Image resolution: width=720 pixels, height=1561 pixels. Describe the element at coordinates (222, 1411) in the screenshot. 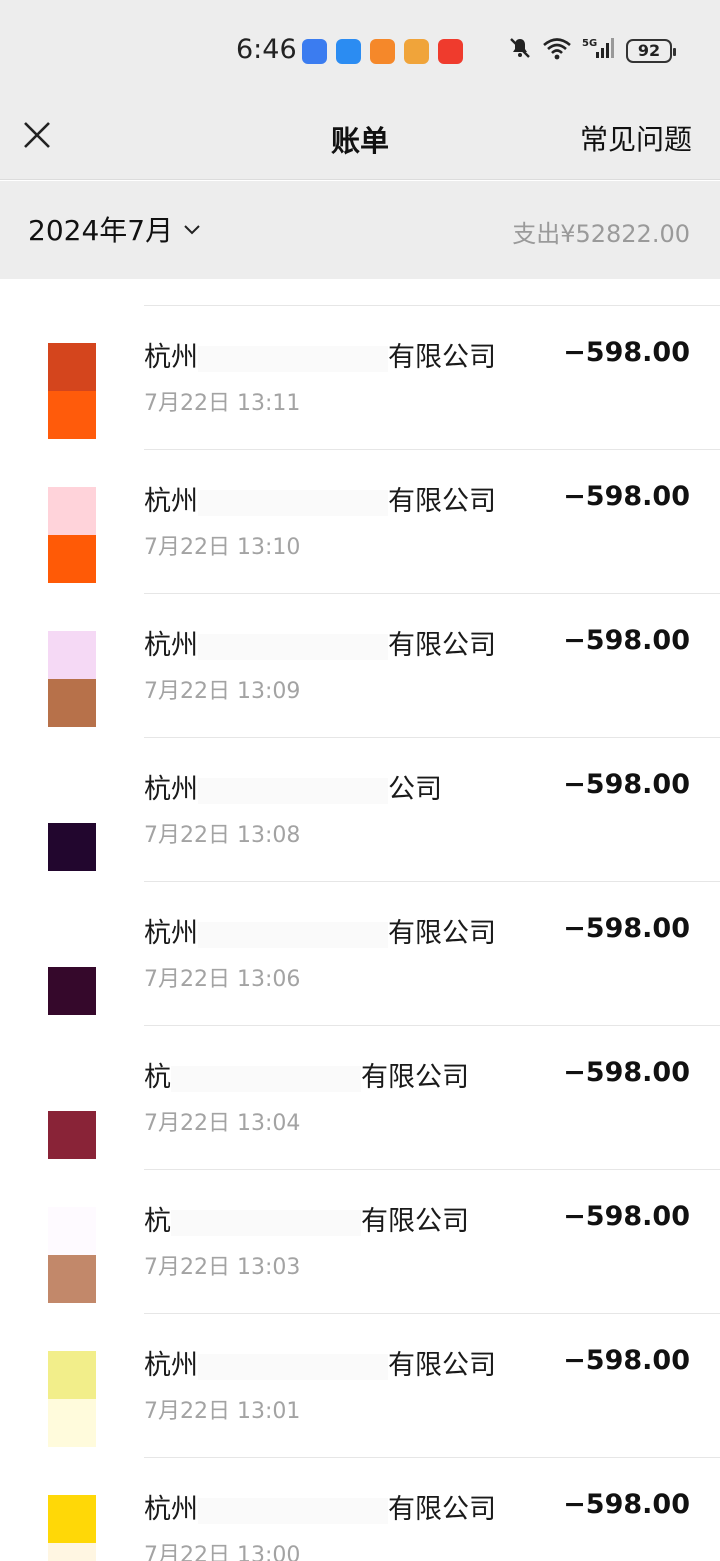

I see `bill-time: 7月22日 13:01` at that location.